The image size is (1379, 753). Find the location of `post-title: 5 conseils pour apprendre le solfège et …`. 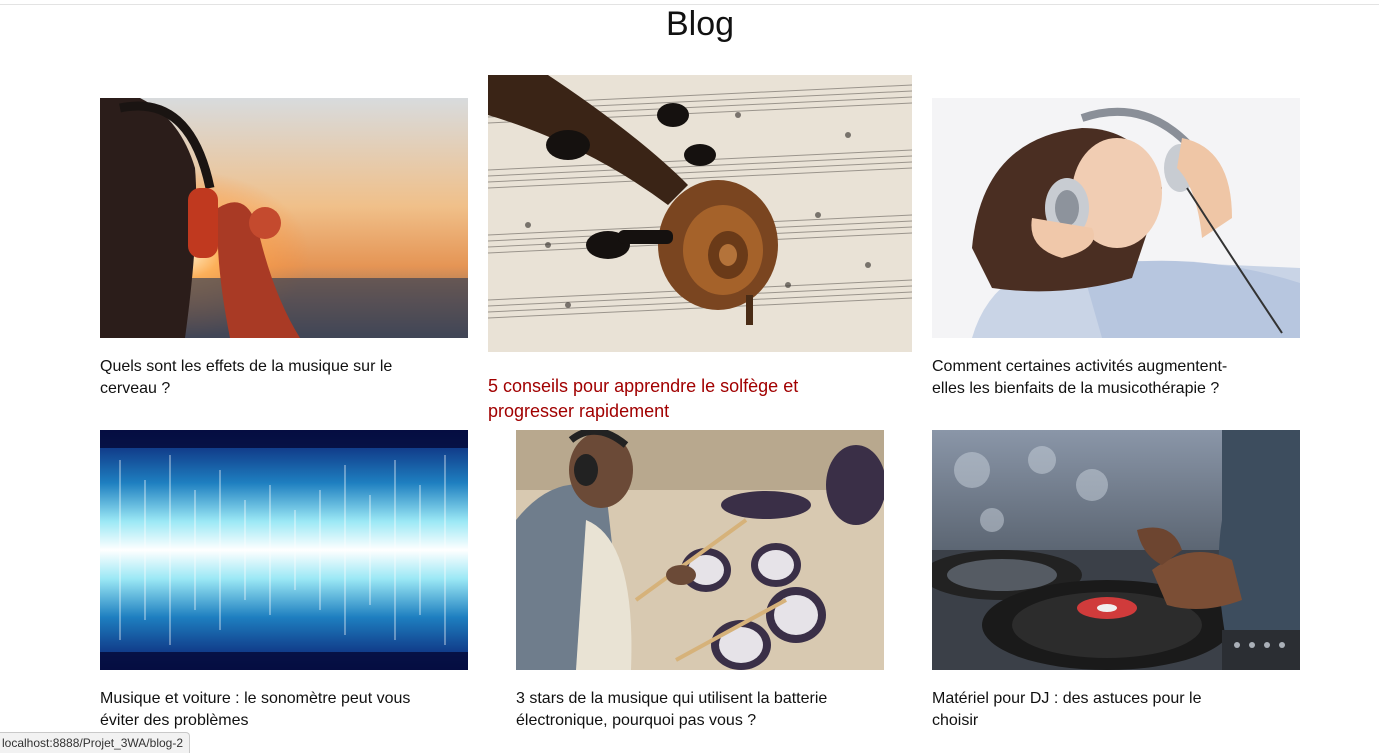

post-title: 5 conseils pour apprendre le solfège et … is located at coordinates (663, 399).